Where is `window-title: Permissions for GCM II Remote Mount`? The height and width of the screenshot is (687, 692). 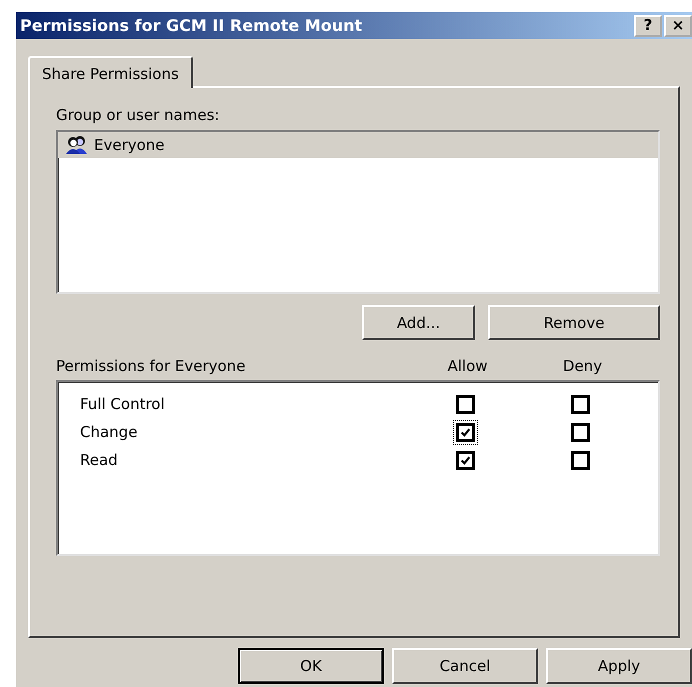
window-title: Permissions for GCM II Remote Mount is located at coordinates (191, 25).